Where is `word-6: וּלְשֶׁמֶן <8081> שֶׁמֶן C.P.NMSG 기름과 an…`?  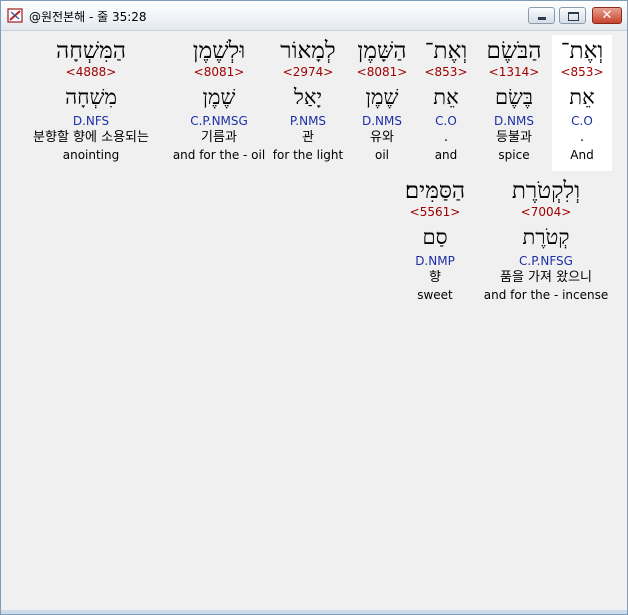
word-6: וּלְשֶׁמֶן <8081> שֶׁמֶן C.P.NMSG 기름과 an… is located at coordinates (219, 100).